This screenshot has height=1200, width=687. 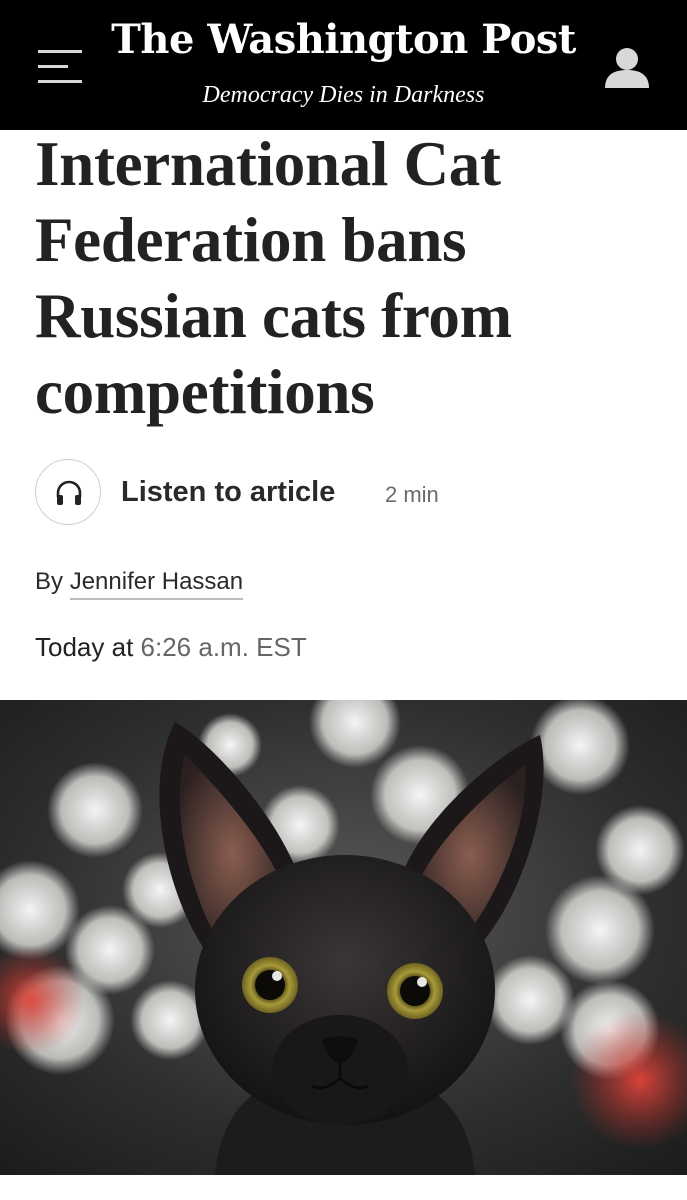 I want to click on byline-prefix: By, so click(x=49, y=581).